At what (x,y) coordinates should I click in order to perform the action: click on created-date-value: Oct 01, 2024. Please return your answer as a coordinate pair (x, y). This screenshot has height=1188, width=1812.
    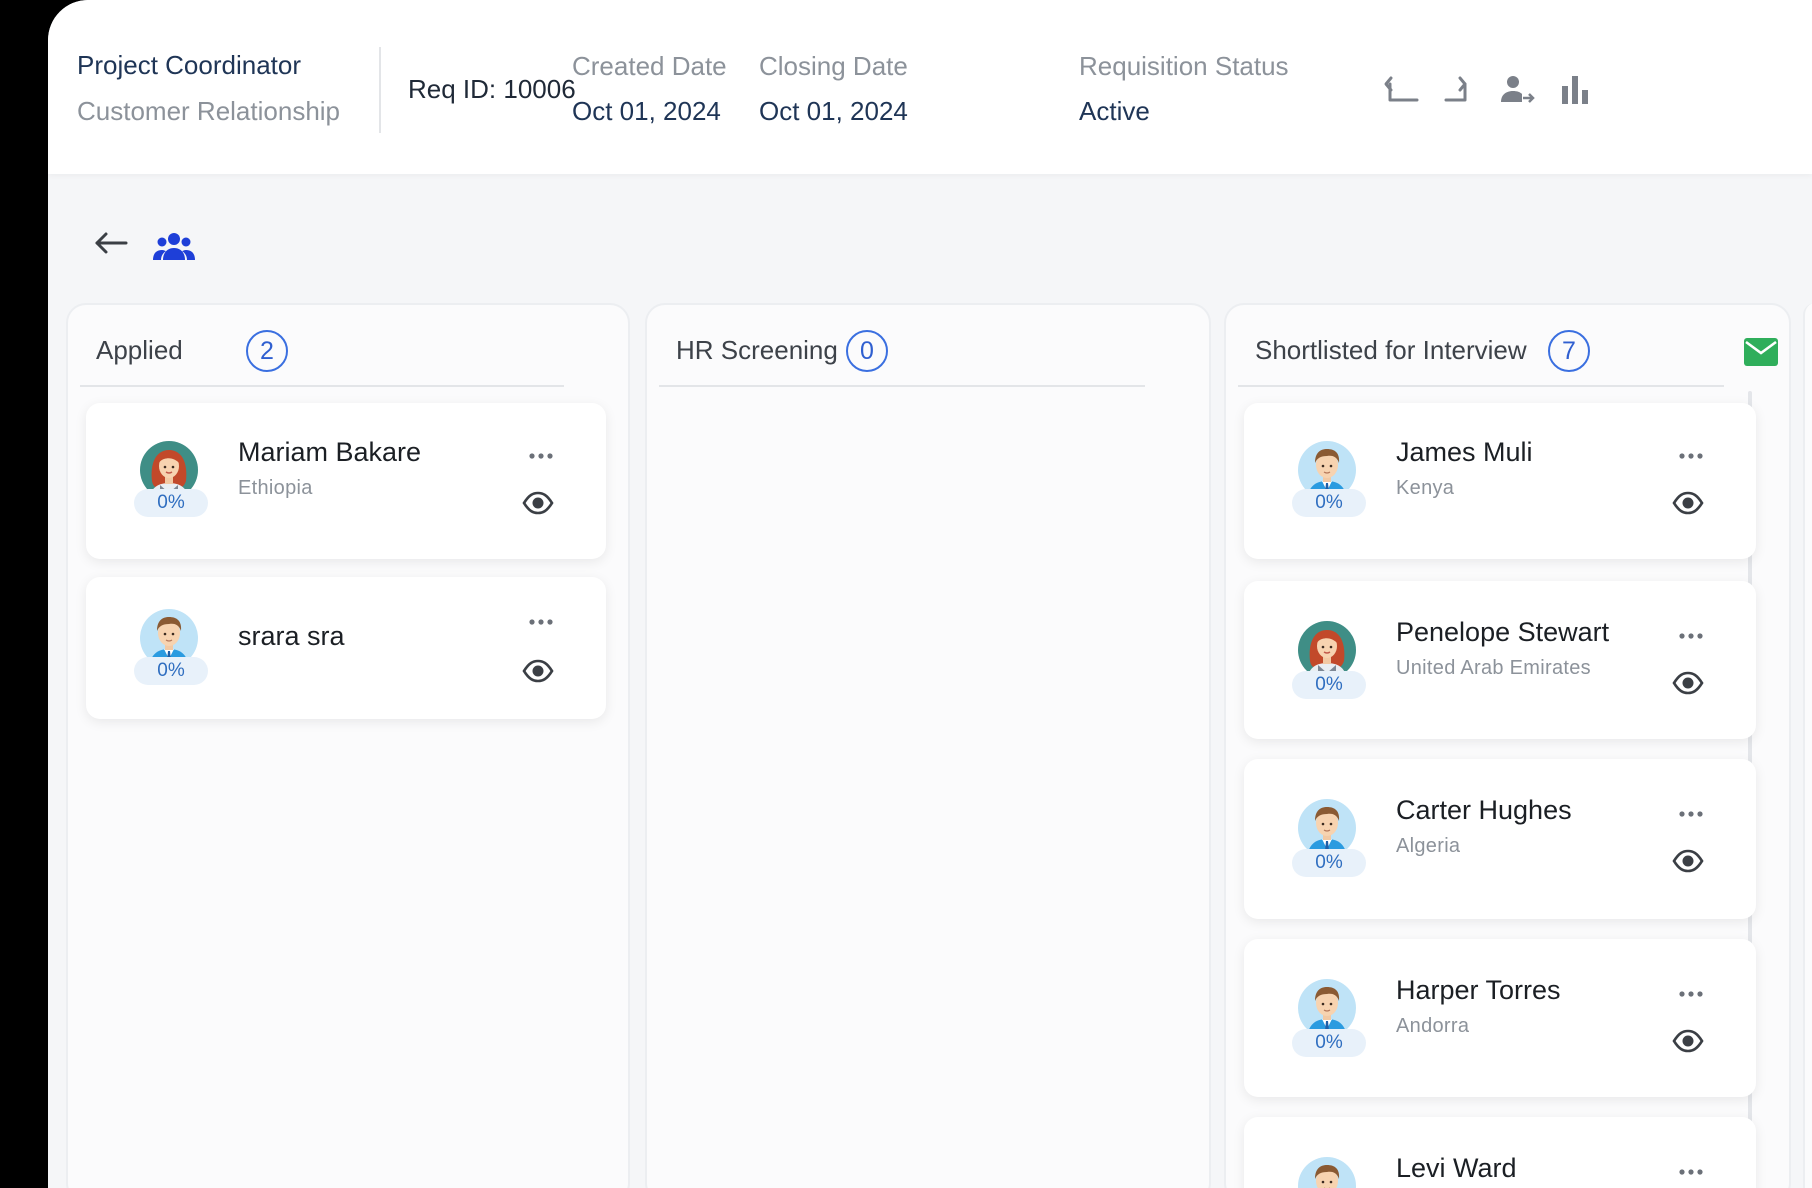
    Looking at the image, I should click on (646, 111).